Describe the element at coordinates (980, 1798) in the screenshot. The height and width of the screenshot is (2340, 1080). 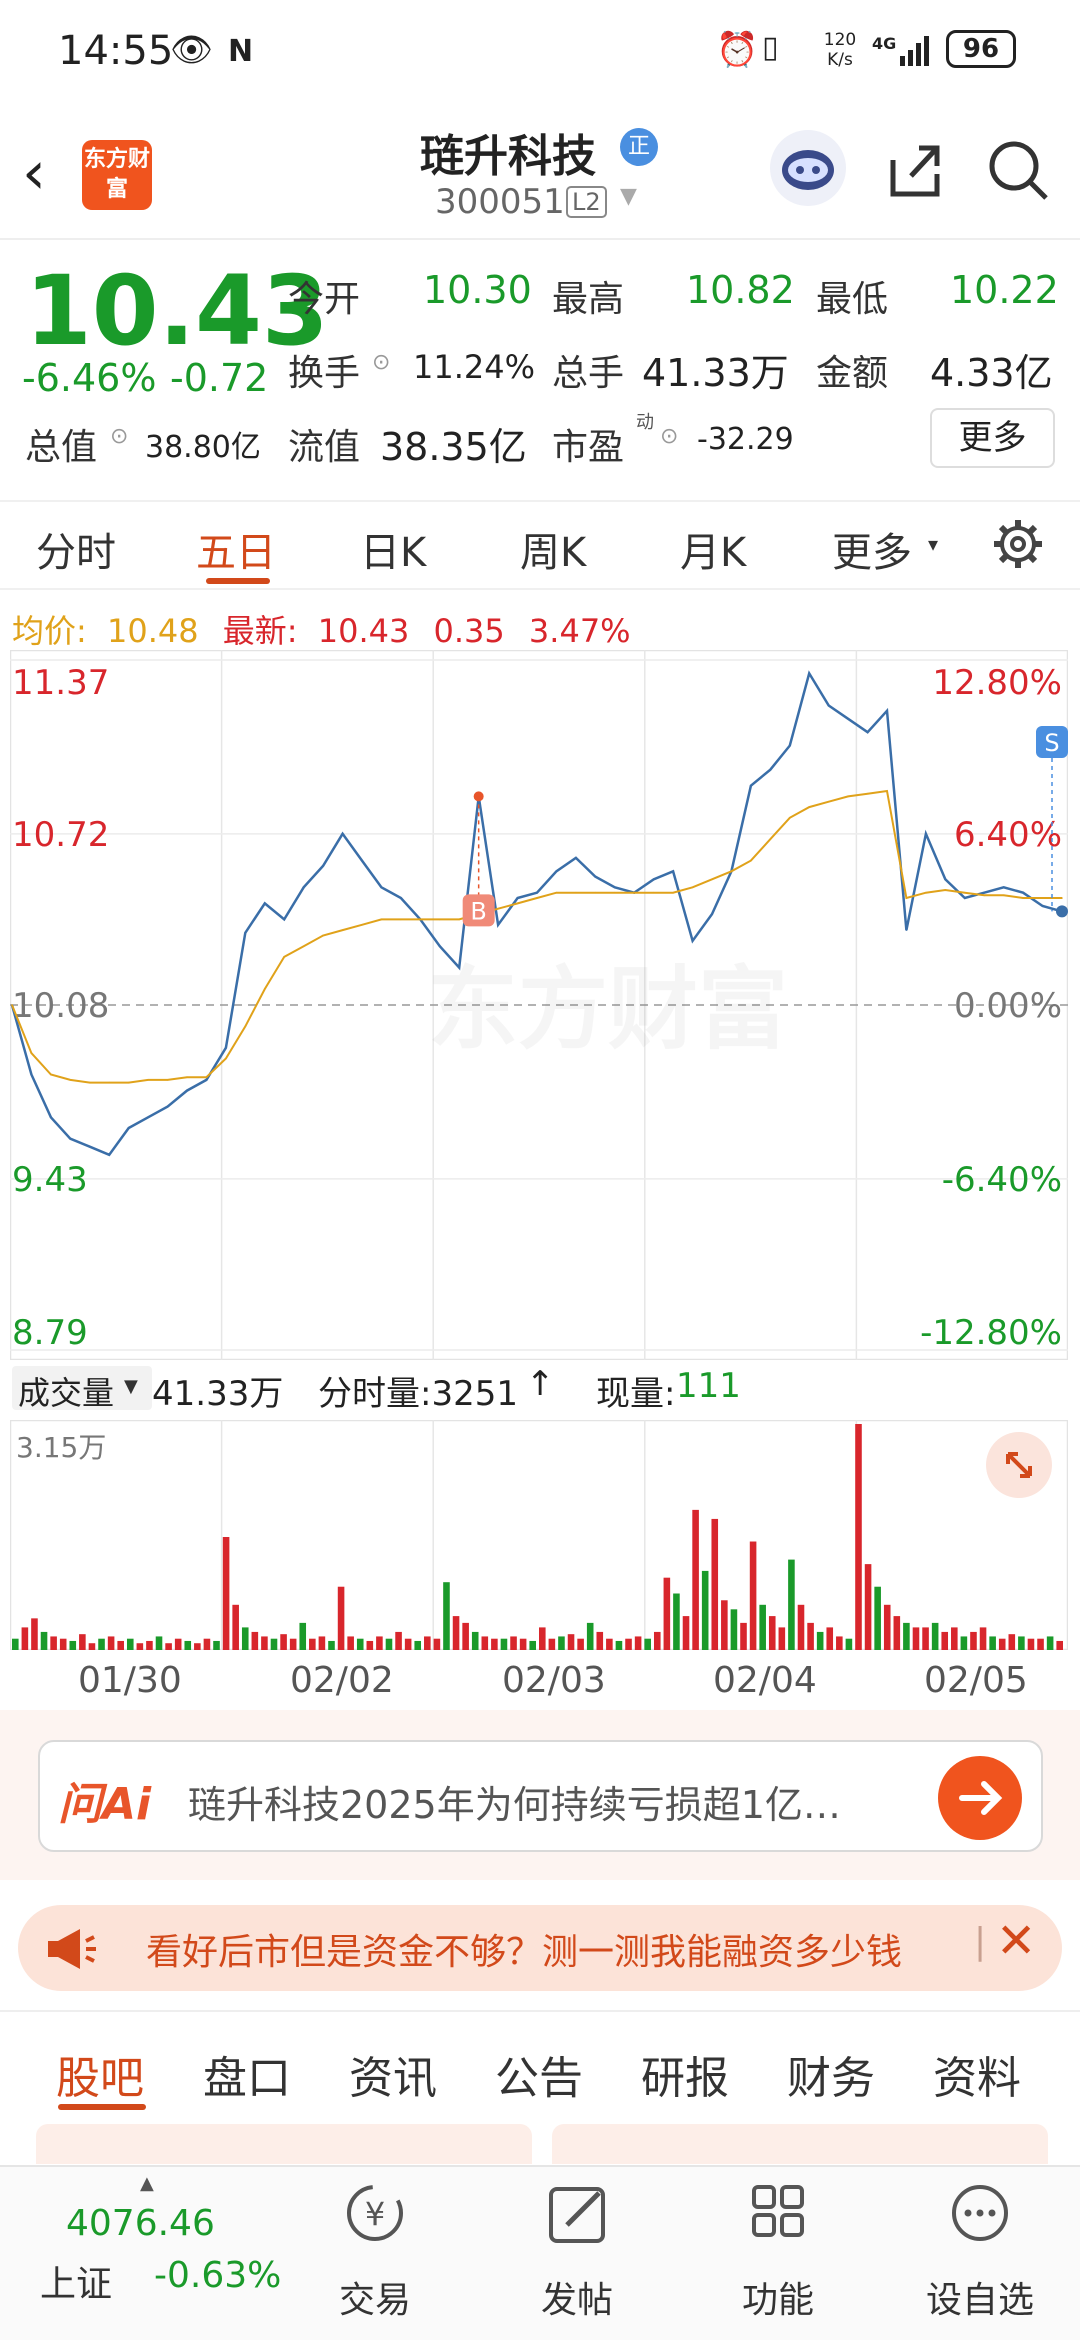
I see `ai-submit-button` at that location.